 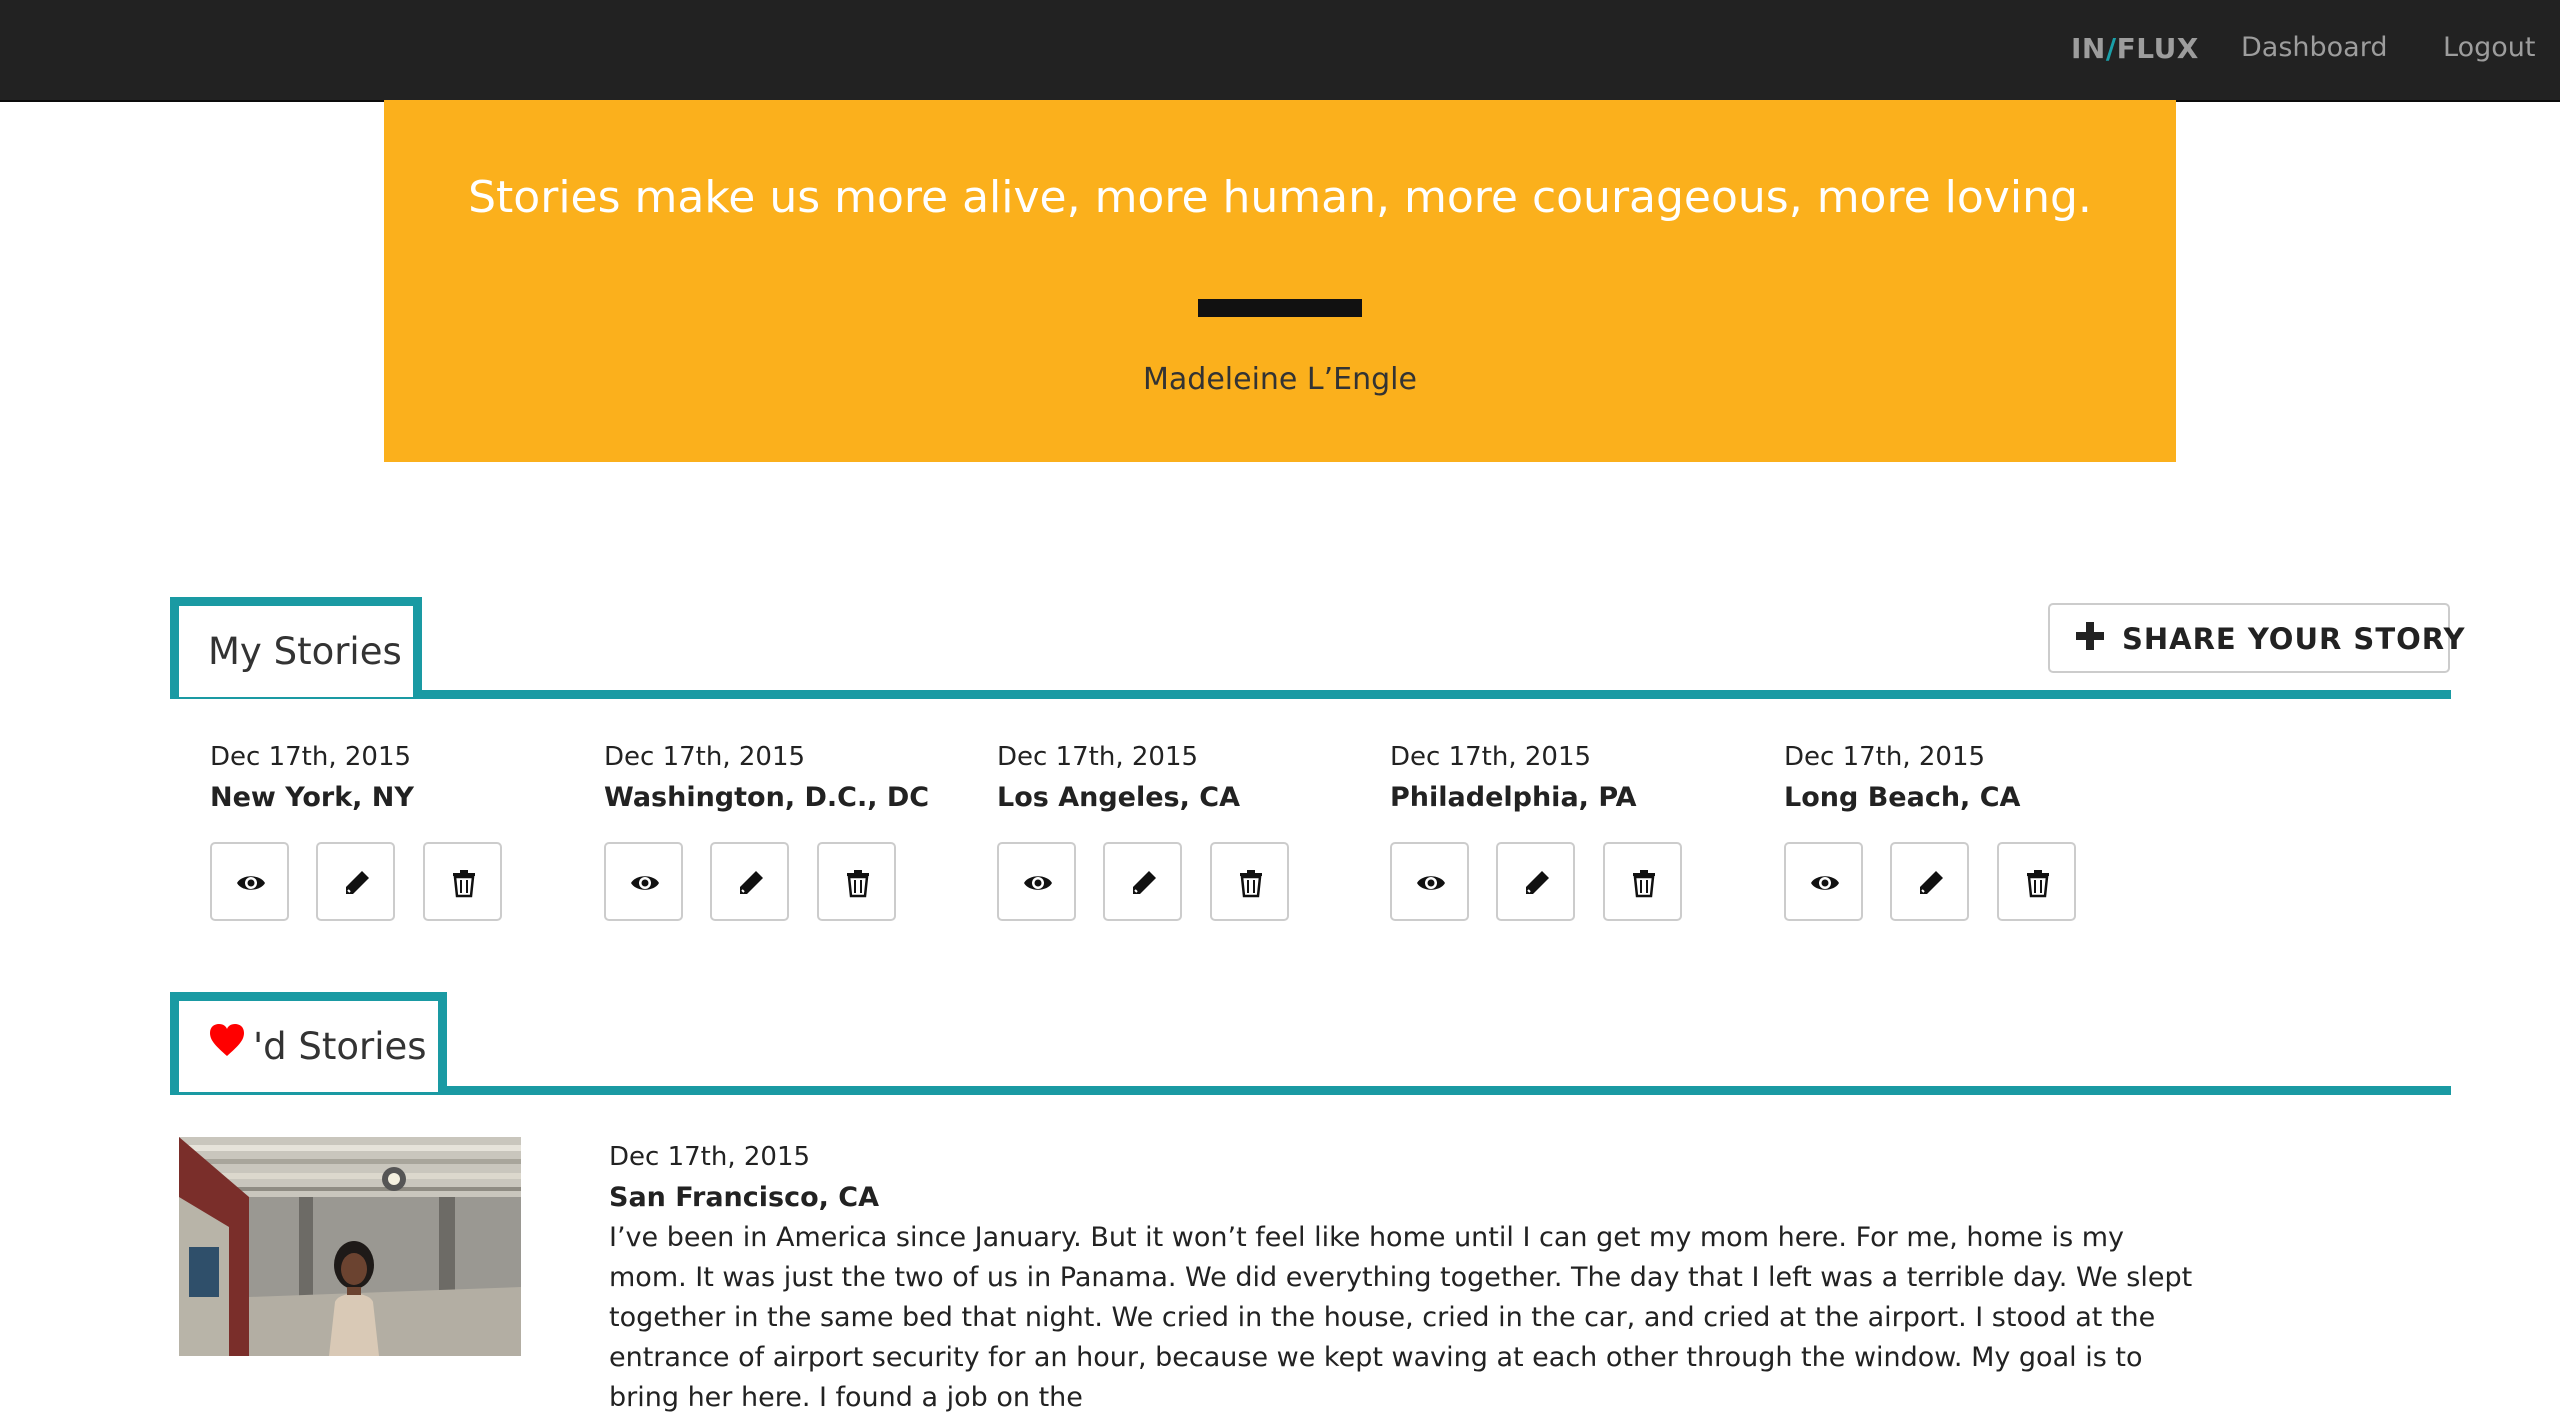 I want to click on story-location: Philadelphia, PA, so click(x=1513, y=797).